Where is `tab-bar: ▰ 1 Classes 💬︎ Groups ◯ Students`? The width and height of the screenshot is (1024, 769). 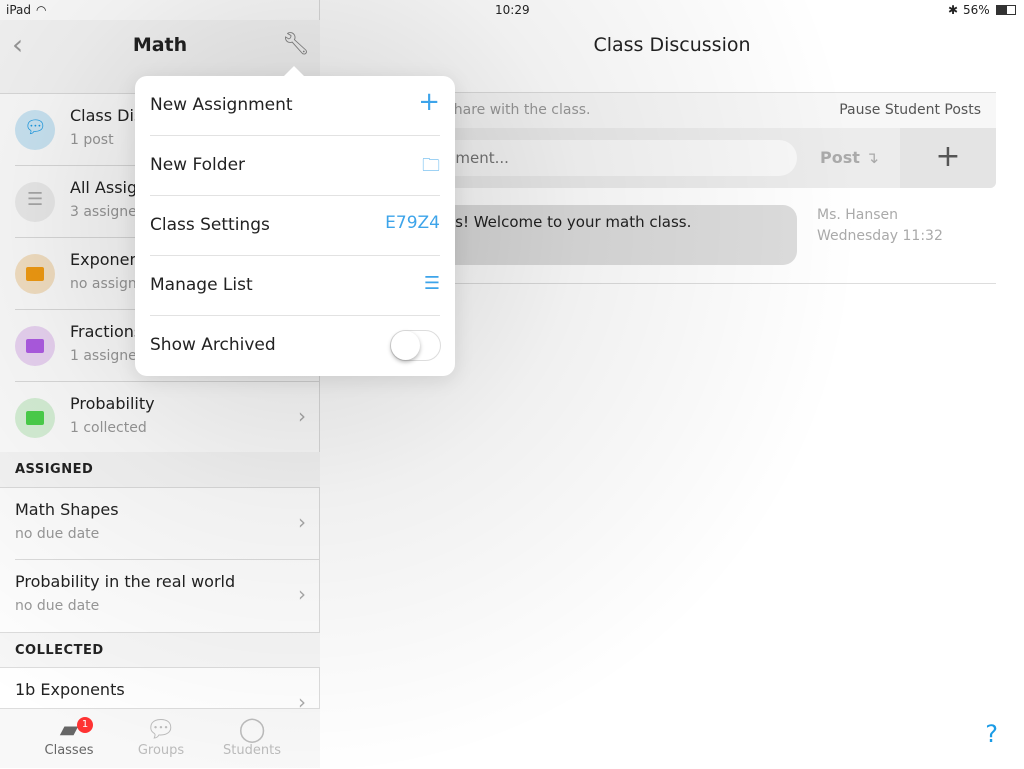
tab-bar: ▰ 1 Classes 💬︎ Groups ◯ Students is located at coordinates (160, 738).